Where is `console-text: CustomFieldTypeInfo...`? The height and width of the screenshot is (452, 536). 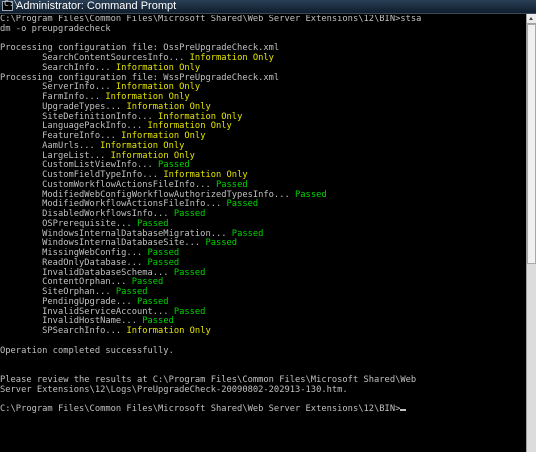 console-text: CustomFieldTypeInfo... is located at coordinates (82, 175).